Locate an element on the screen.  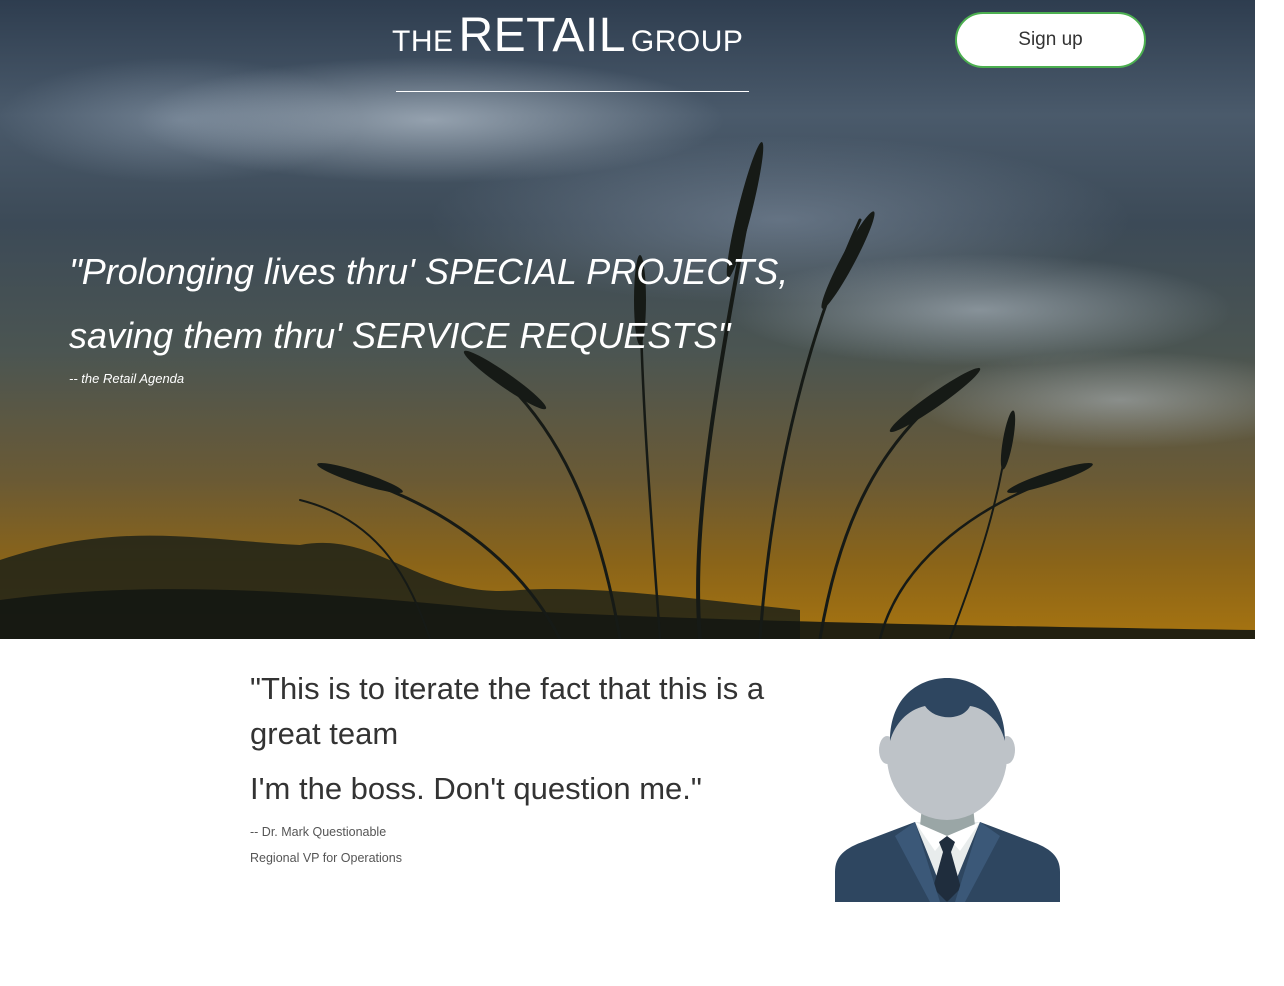
testimonial-role: Regional VP for Operations is located at coordinates (326, 858).